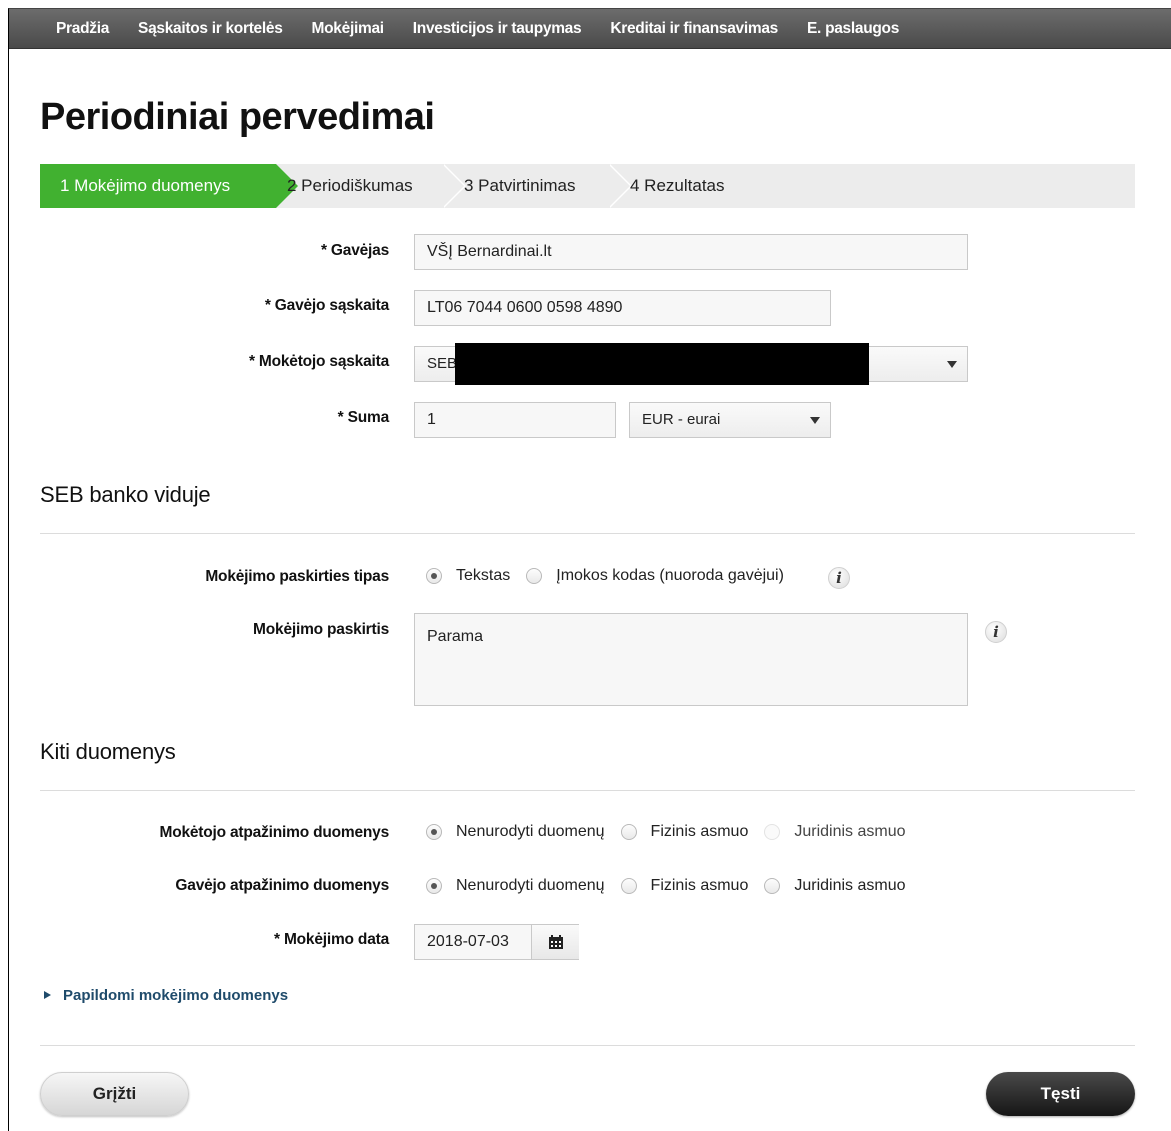 The height and width of the screenshot is (1131, 1171). Describe the element at coordinates (326, 305) in the screenshot. I see `recipient-account-label: * Gavėjo sąskaita` at that location.